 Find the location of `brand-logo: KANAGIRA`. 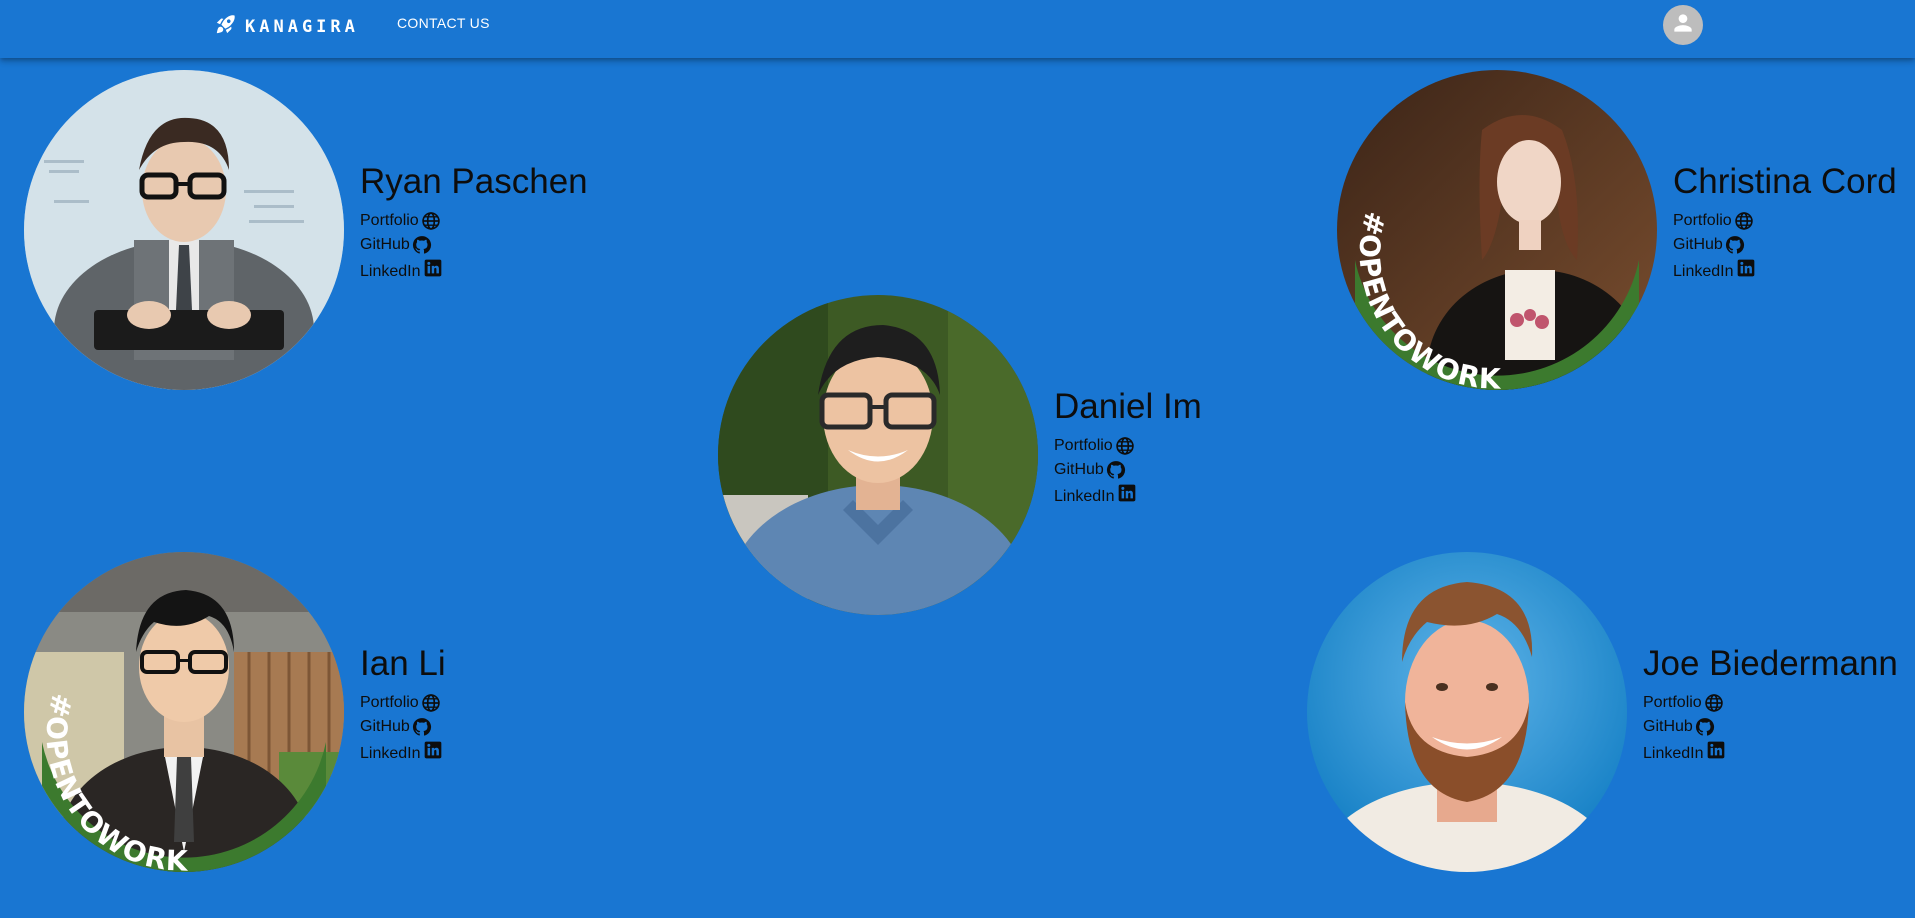

brand-logo: KANAGIRA is located at coordinates (287, 26).